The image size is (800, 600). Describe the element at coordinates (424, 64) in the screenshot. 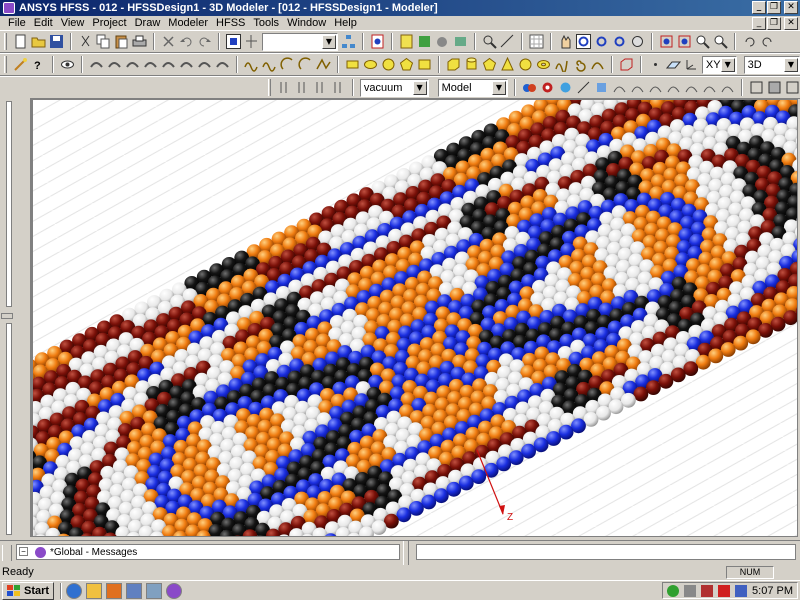

I see `draw-equation-surface-icon` at that location.